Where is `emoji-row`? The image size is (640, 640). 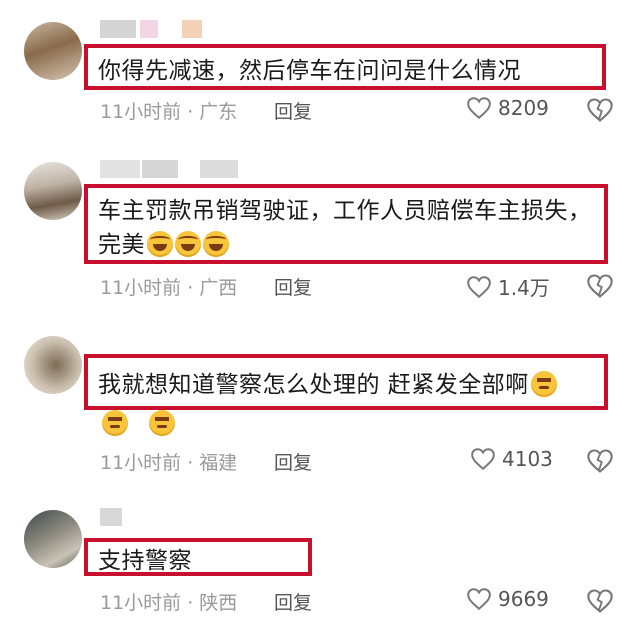
emoji-row is located at coordinates (138, 423).